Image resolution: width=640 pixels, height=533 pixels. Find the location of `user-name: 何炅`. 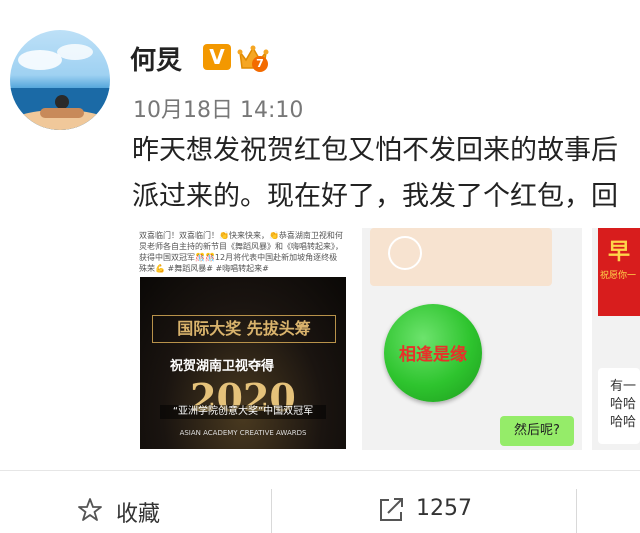

user-name: 何炅 is located at coordinates (156, 58).